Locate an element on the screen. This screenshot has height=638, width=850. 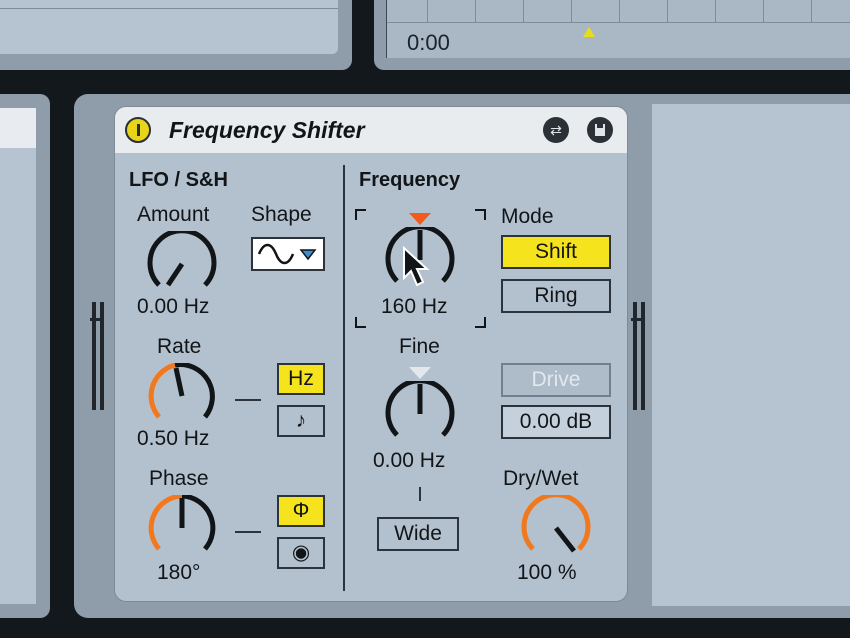
rate-hz-button: Hz is located at coordinates (301, 379).